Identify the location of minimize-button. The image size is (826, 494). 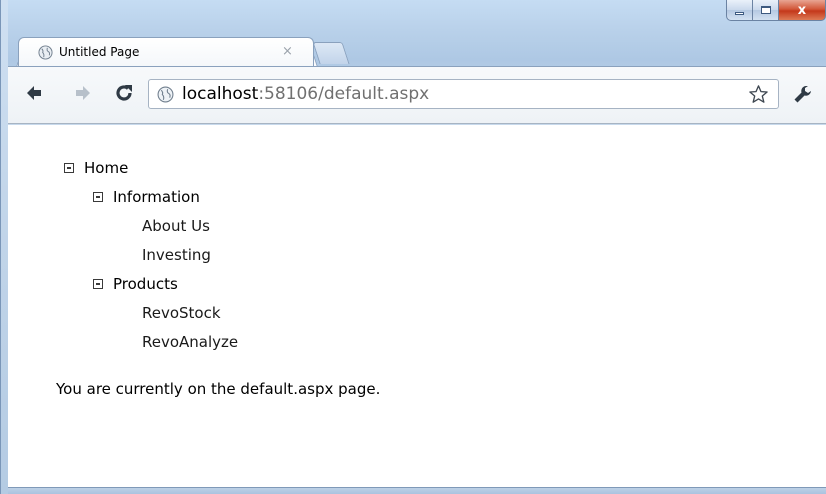
(739, 10).